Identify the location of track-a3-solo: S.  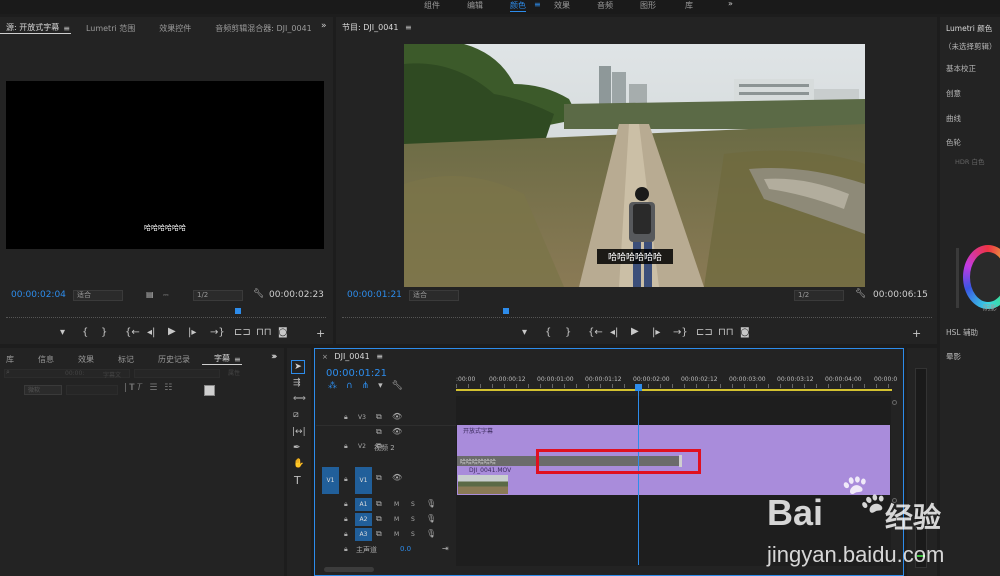
(413, 534).